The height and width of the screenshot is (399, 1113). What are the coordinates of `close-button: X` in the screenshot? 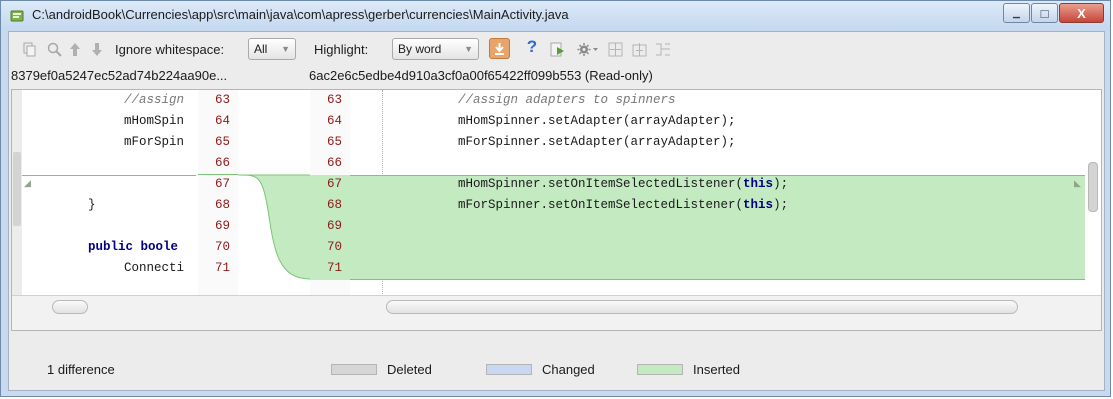 It's located at (1081, 13).